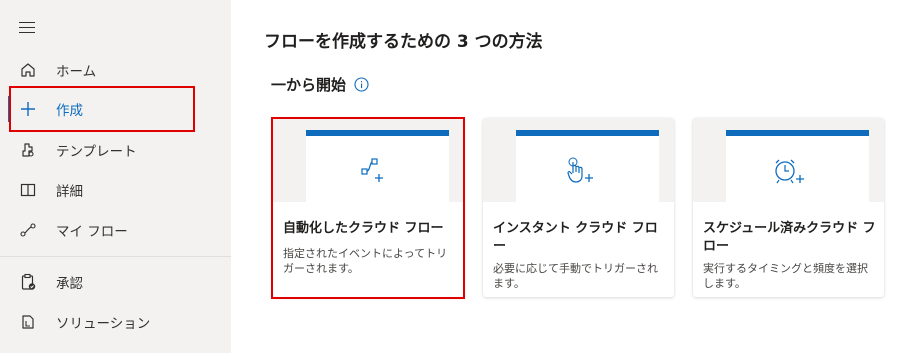 This screenshot has height=353, width=901. Describe the element at coordinates (28, 322) in the screenshot. I see `solutions-icon` at that location.